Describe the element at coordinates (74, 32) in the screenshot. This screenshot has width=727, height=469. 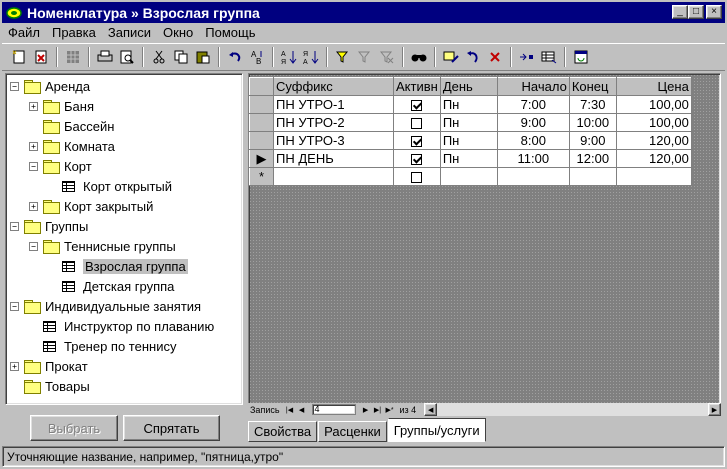
I see `menu-edit: Правка` at that location.